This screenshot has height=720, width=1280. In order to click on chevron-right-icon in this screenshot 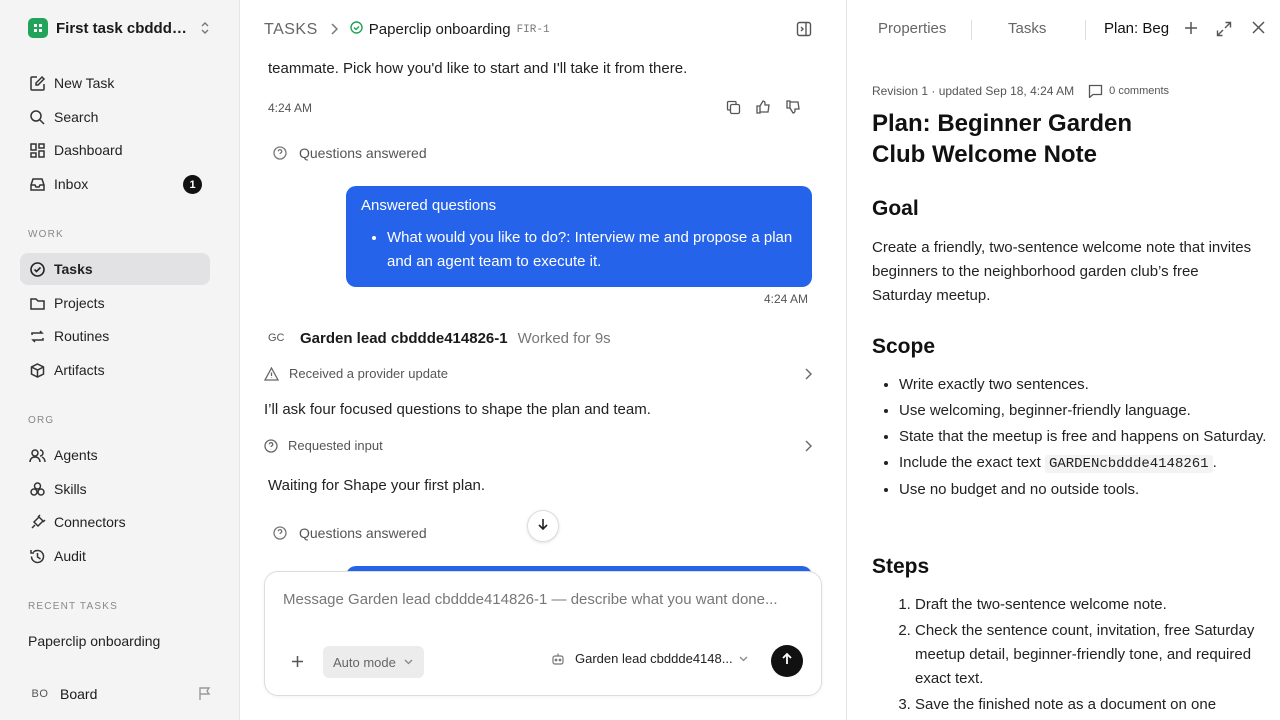, I will do `click(808, 446)`.